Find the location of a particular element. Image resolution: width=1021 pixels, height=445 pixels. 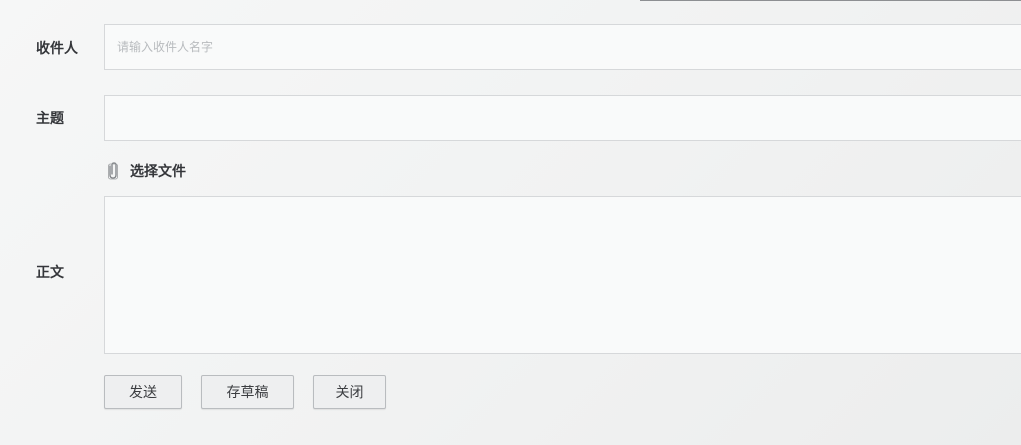

body-label: 正文 is located at coordinates (50, 273).